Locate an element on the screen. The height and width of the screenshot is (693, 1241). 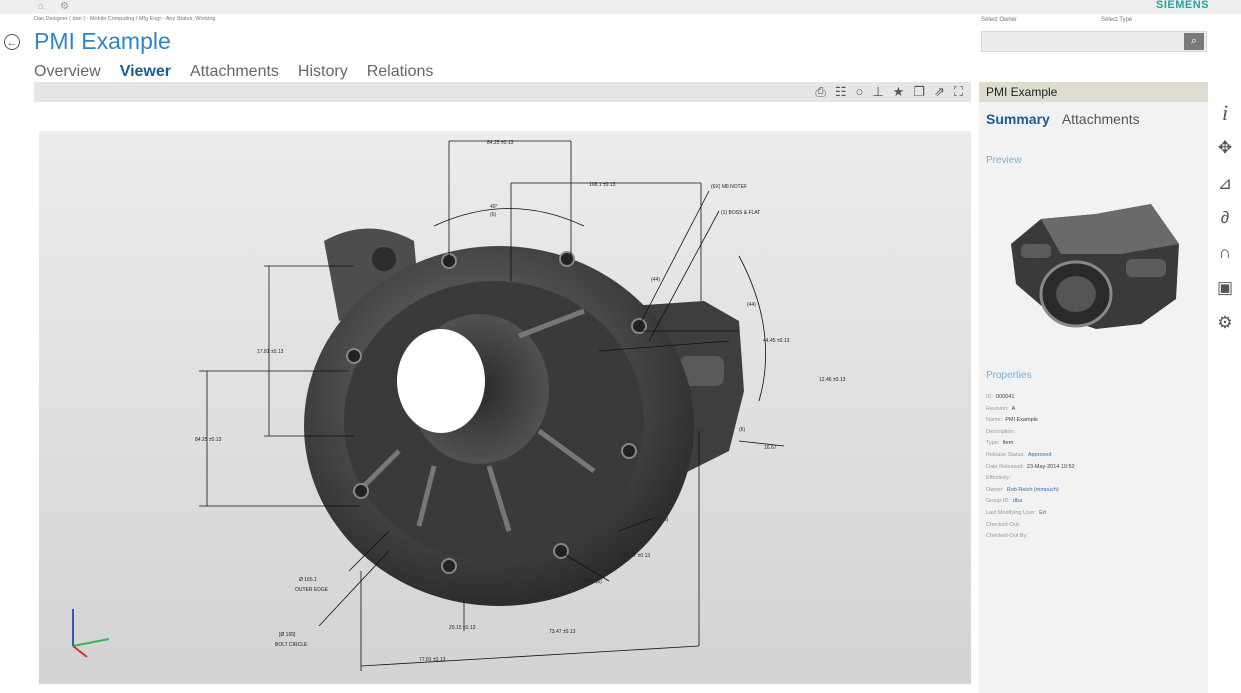
property-link: dba is located at coordinates (1017, 501).